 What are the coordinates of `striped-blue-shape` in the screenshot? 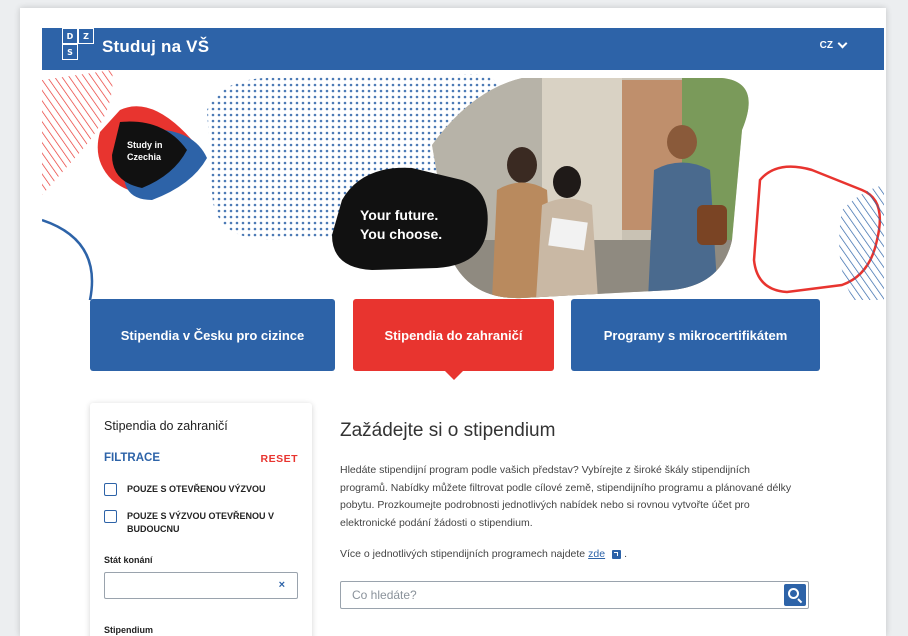 It's located at (861, 242).